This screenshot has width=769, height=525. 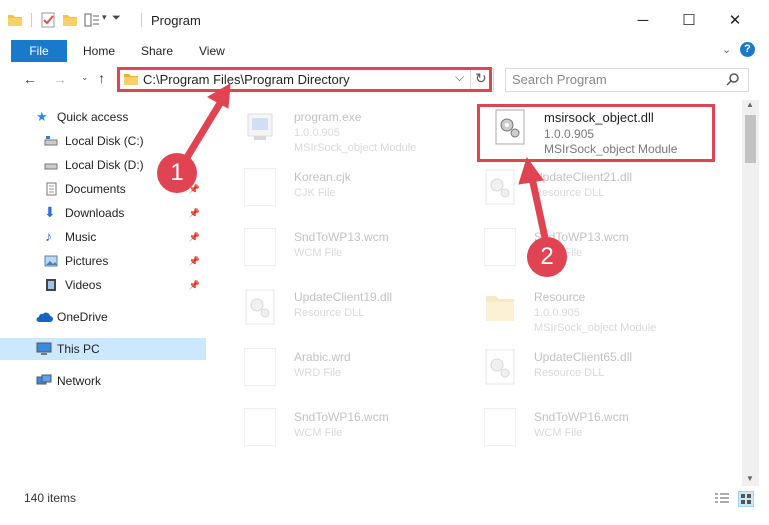 I want to click on file-name: UpdateClient19.dll, so click(x=343, y=297).